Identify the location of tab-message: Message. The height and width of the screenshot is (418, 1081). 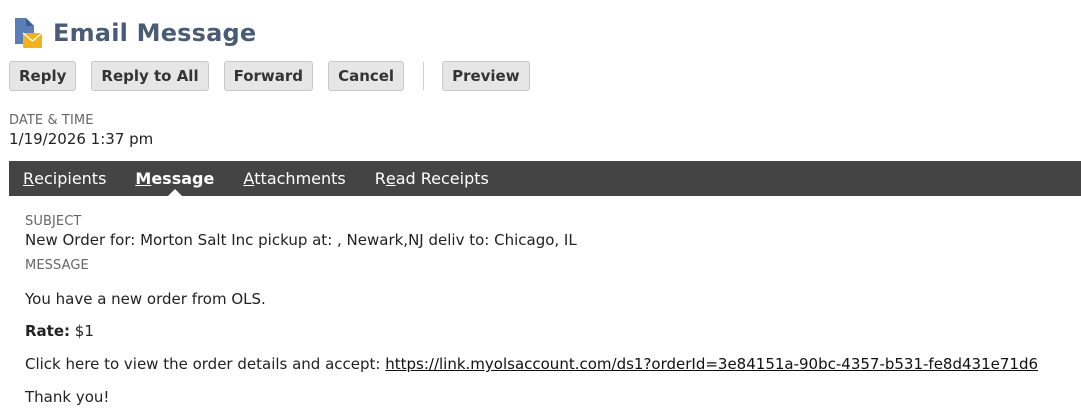
(174, 178).